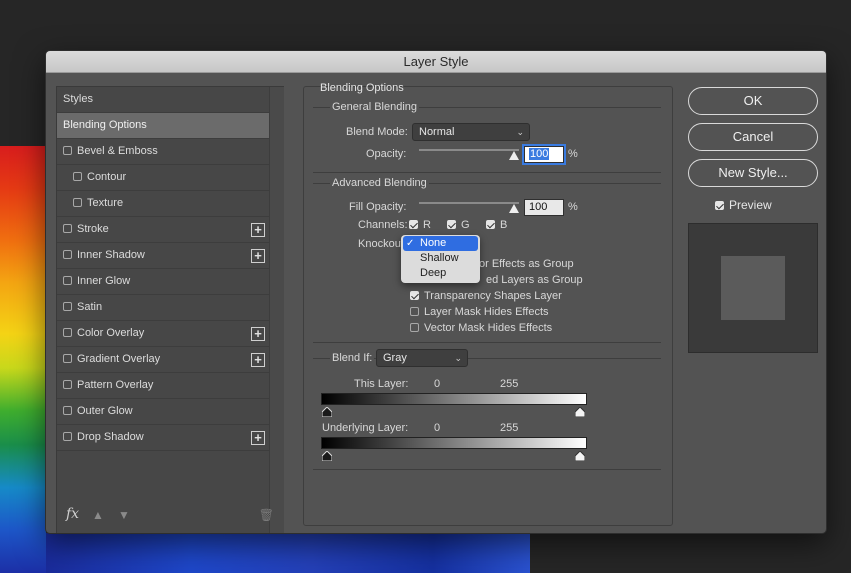  What do you see at coordinates (93, 229) in the screenshot?
I see `style-item-label: Stroke` at bounding box center [93, 229].